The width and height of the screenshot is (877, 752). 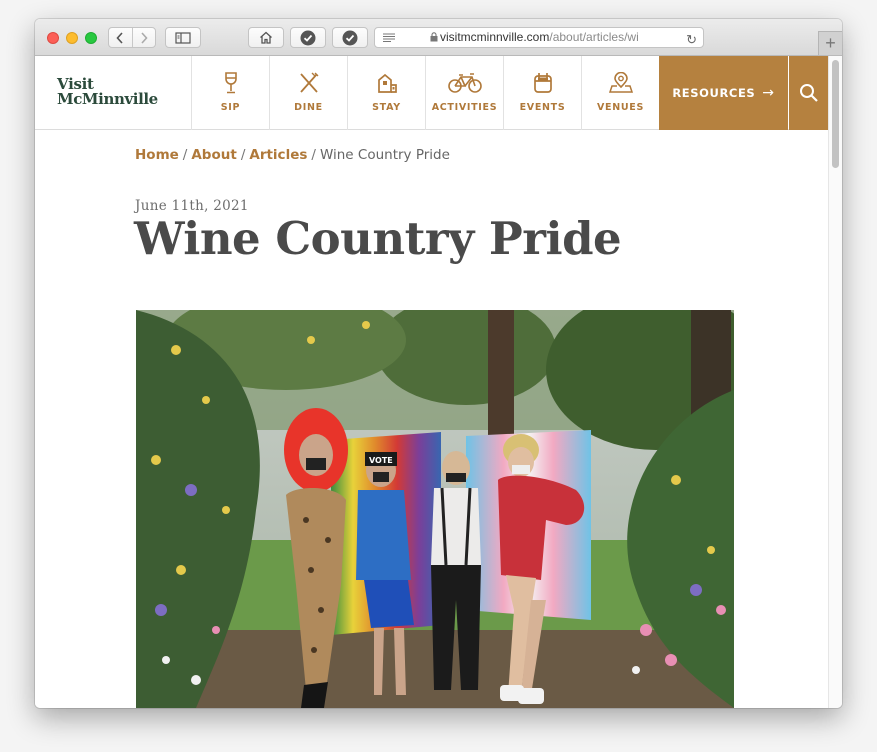 What do you see at coordinates (830, 43) in the screenshot?
I see `new-tab-button: +` at bounding box center [830, 43].